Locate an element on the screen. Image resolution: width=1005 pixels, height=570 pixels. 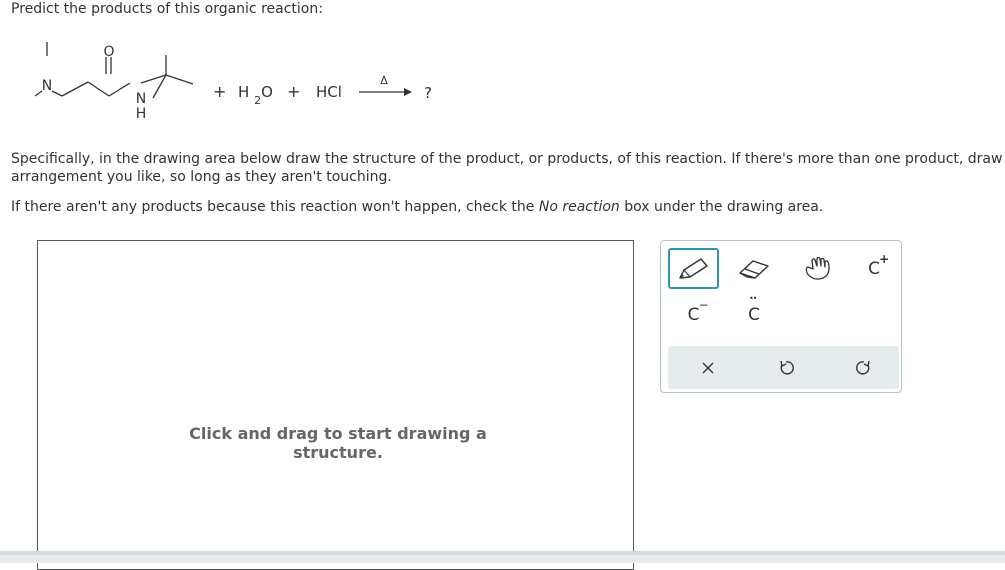
pencil-icon is located at coordinates (693, 268).